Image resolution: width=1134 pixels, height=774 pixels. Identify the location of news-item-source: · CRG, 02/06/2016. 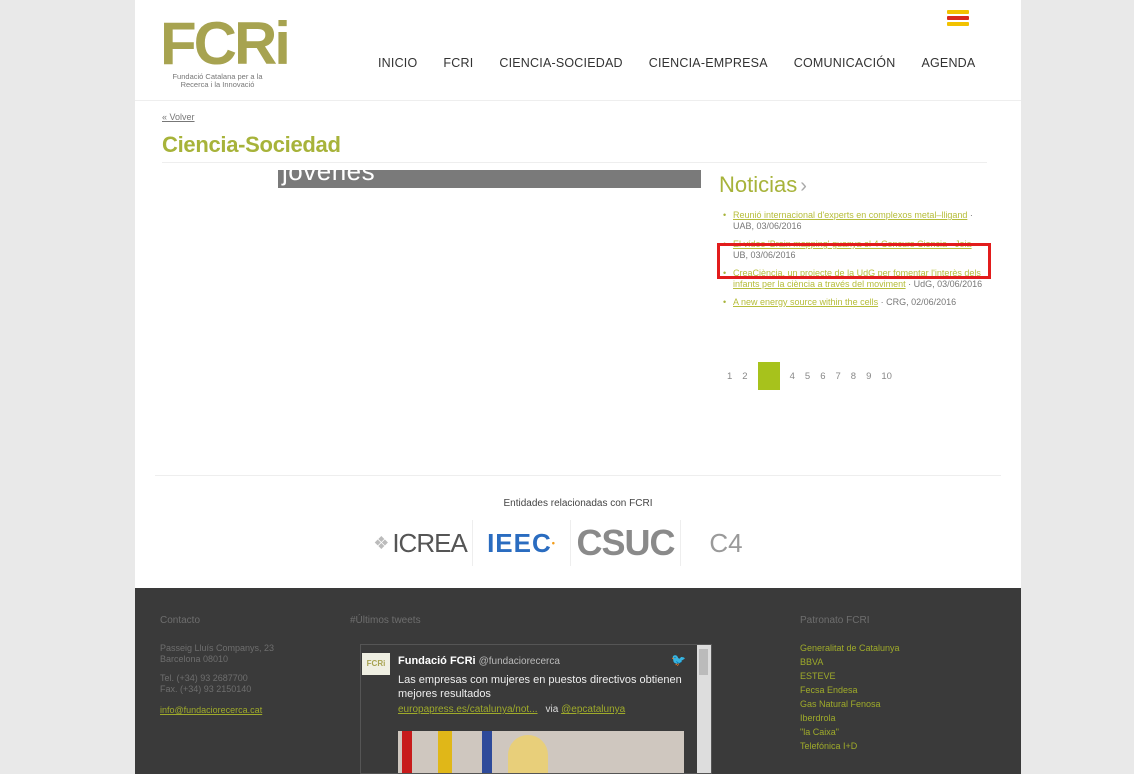
(917, 302).